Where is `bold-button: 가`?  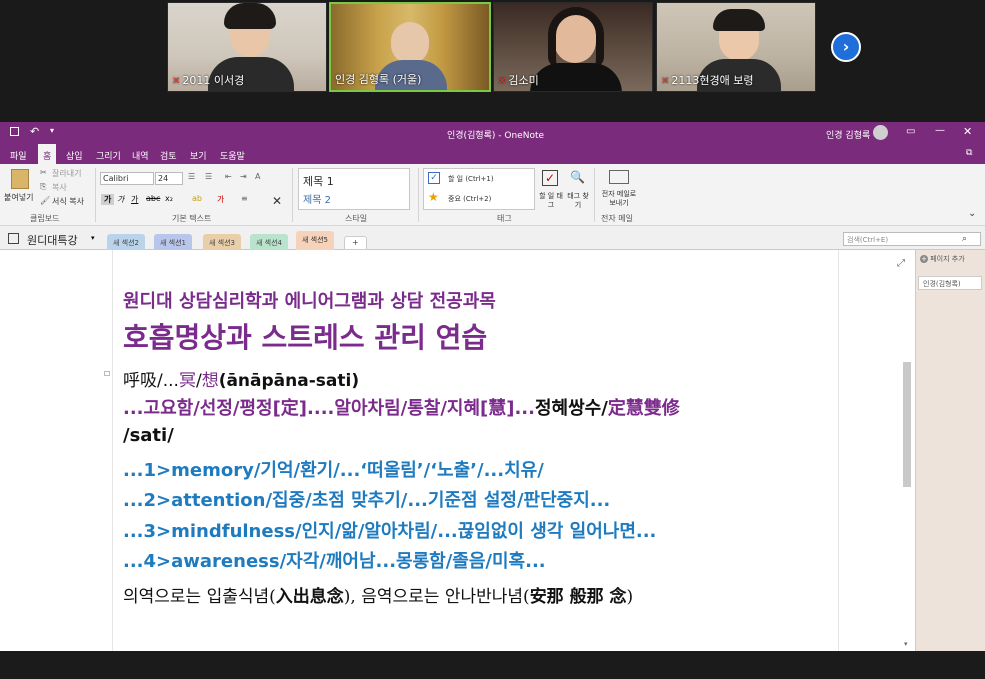
bold-button: 가 is located at coordinates (108, 199).